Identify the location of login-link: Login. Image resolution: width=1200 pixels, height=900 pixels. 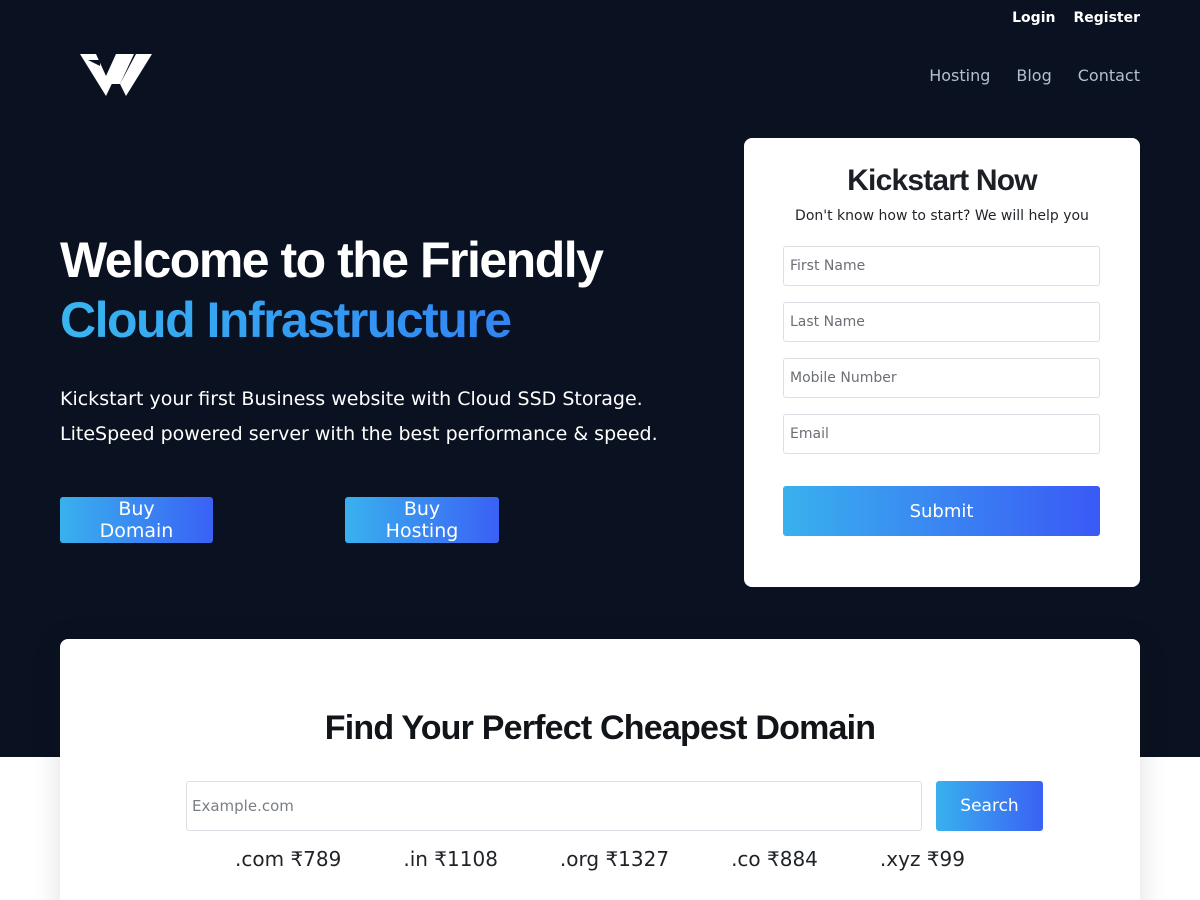
(1033, 18).